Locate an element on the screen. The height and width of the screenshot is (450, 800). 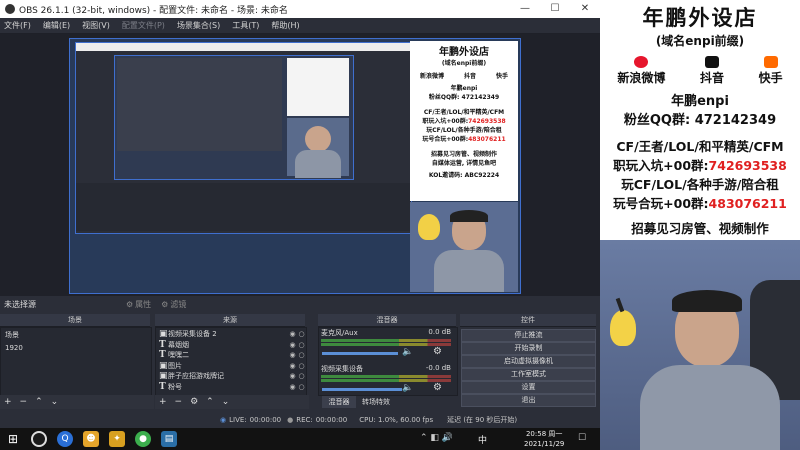
exit-button: 退出 is located at coordinates (528, 400).